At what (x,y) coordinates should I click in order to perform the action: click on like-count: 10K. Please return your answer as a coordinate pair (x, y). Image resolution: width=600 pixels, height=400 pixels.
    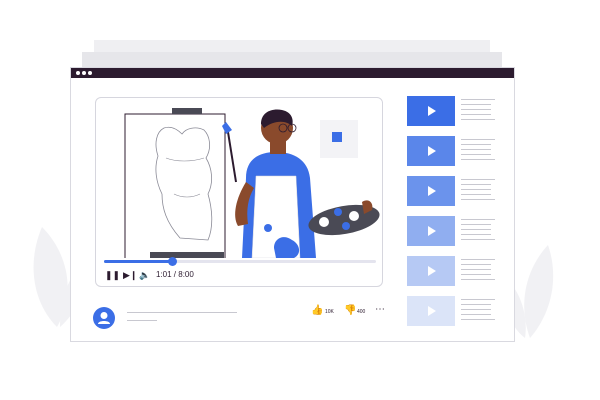
    Looking at the image, I should click on (329, 312).